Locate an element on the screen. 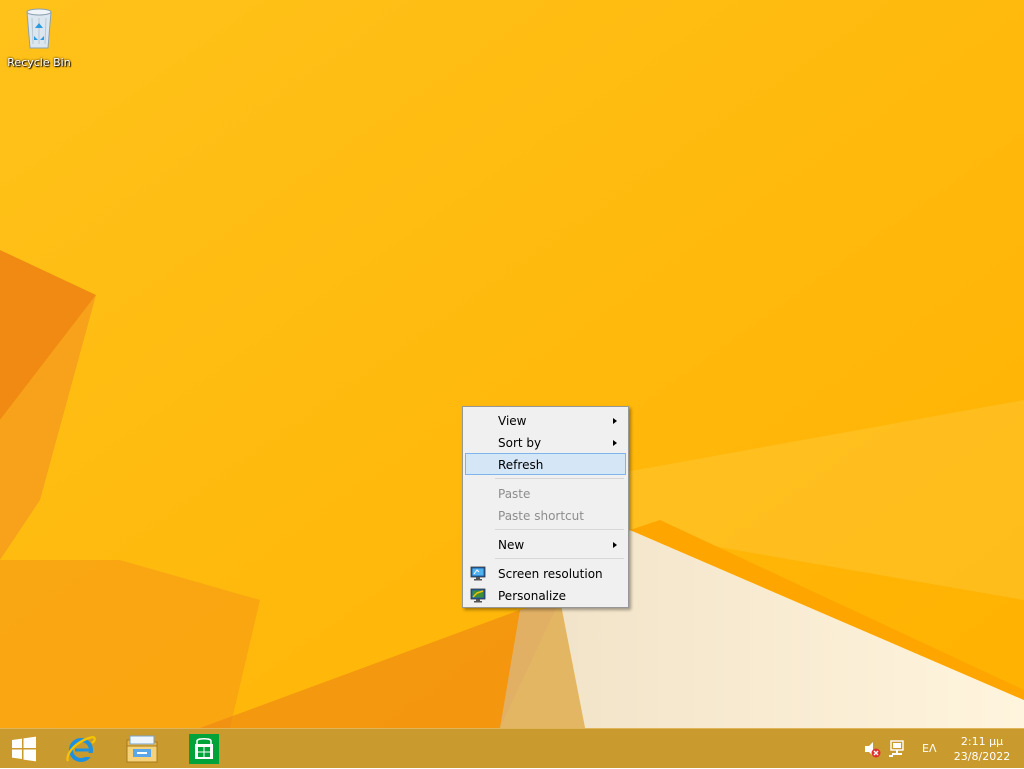 This screenshot has height=769, width=1024. store-icon is located at coordinates (204, 749).